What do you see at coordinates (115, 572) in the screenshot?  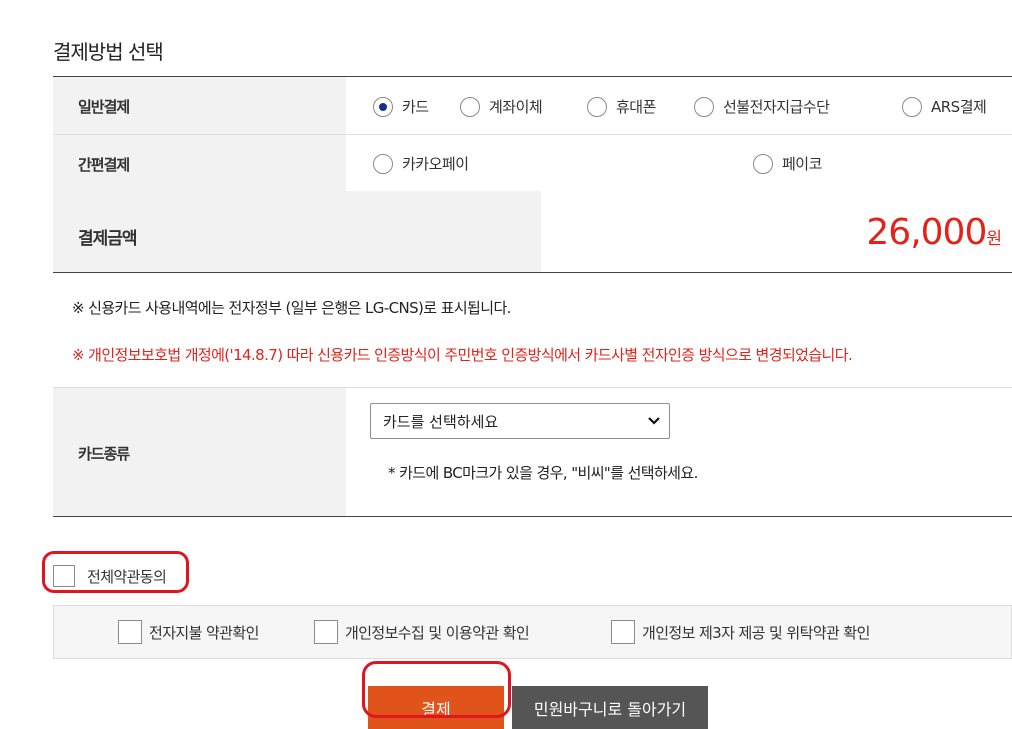 I see `annotation-highlight-agree-all` at bounding box center [115, 572].